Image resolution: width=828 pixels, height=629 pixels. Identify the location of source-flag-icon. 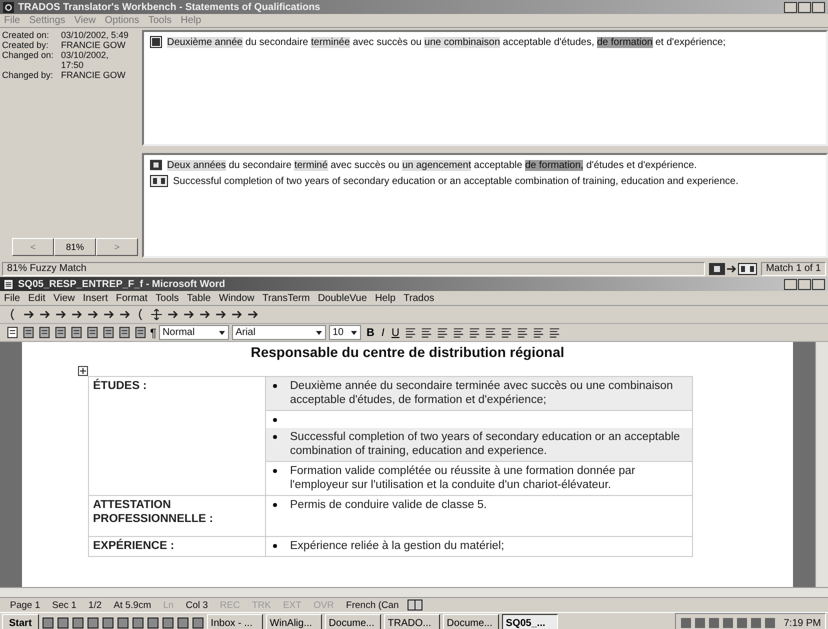
(156, 165).